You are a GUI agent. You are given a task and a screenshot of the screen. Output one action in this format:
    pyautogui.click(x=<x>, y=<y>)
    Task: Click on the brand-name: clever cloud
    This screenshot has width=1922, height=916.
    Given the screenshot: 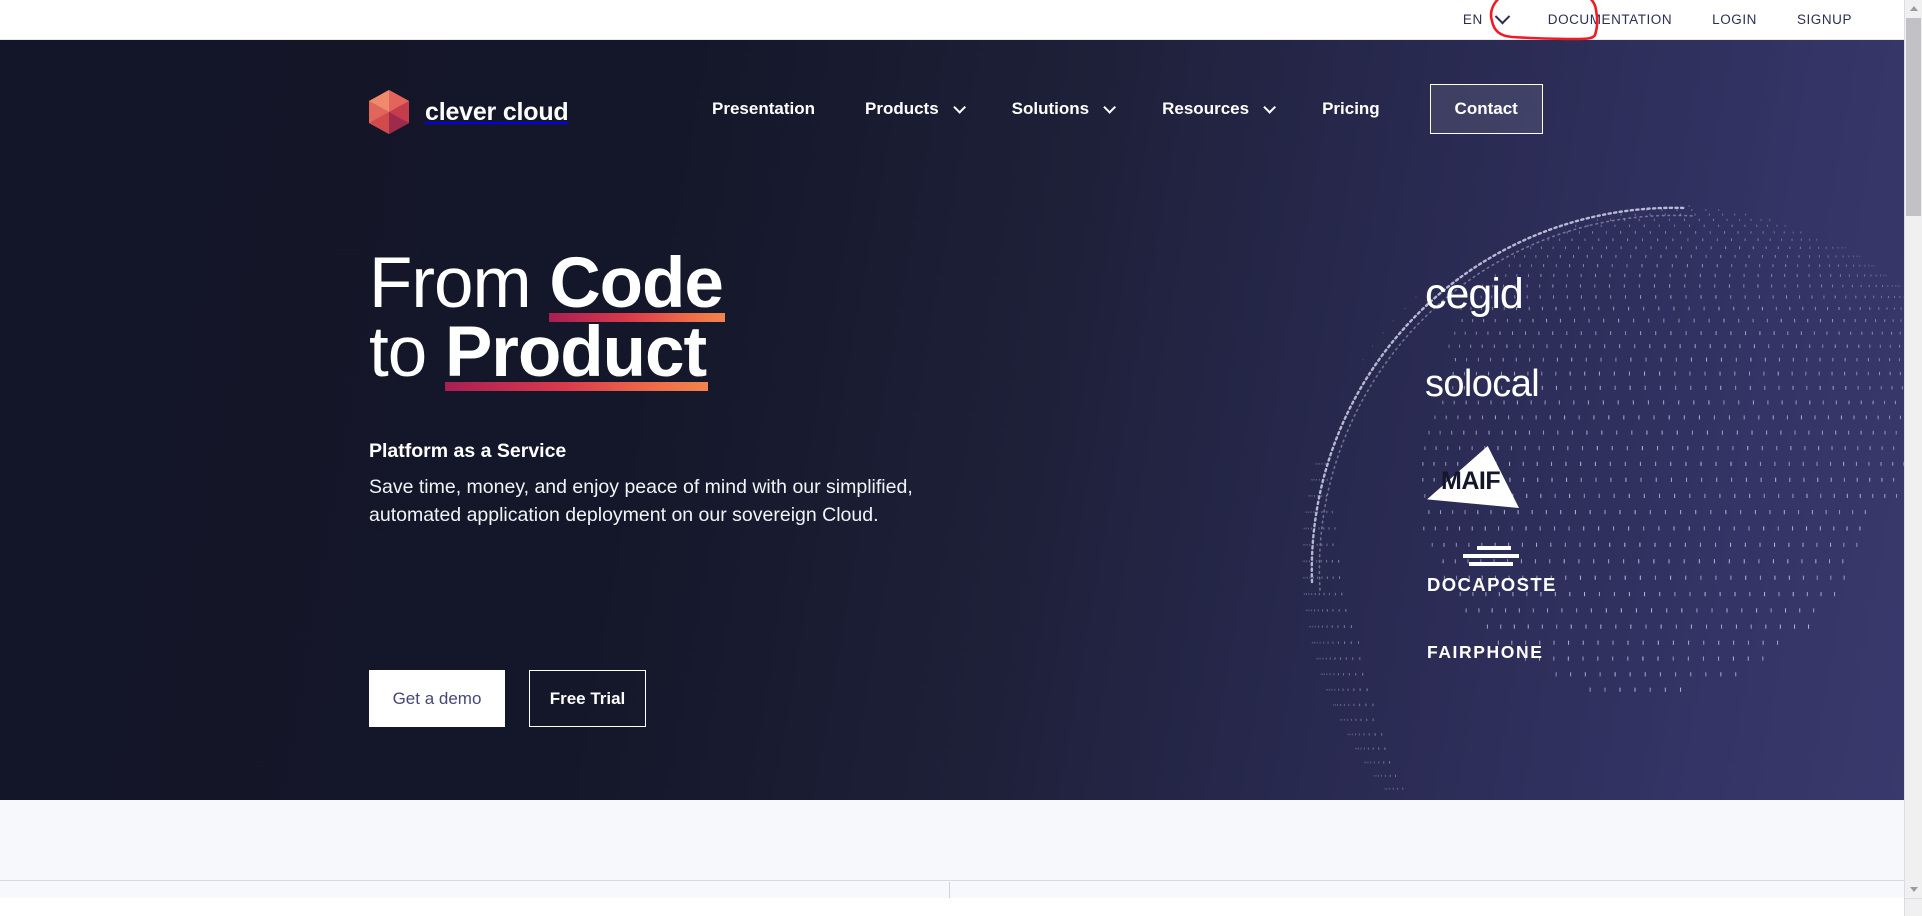 What is the action you would take?
    pyautogui.click(x=497, y=111)
    